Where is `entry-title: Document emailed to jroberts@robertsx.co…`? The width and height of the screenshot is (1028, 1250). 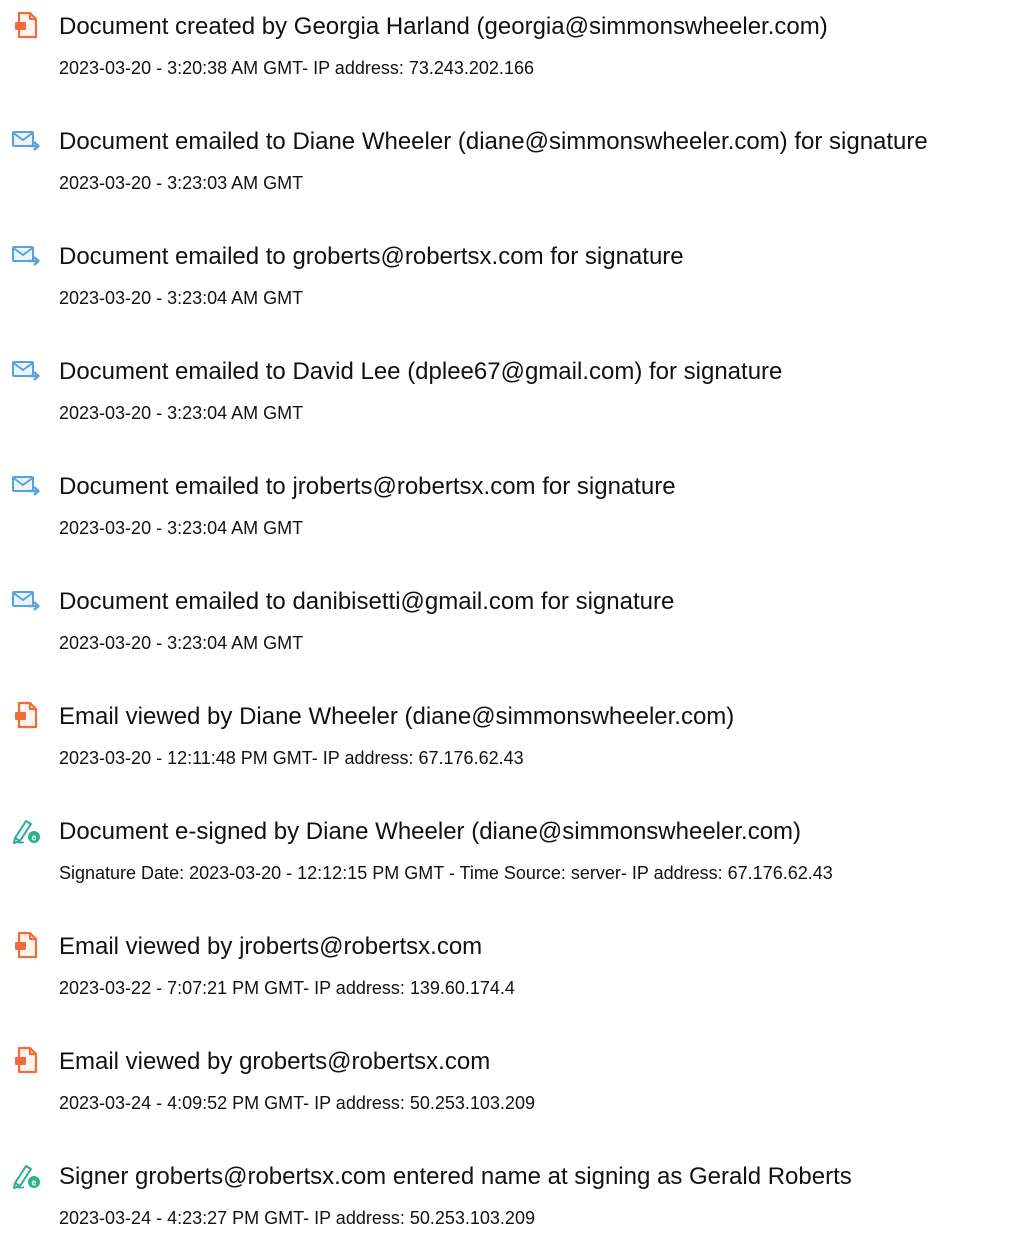
entry-title: Document emailed to jroberts@robertsx.co… is located at coordinates (367, 486).